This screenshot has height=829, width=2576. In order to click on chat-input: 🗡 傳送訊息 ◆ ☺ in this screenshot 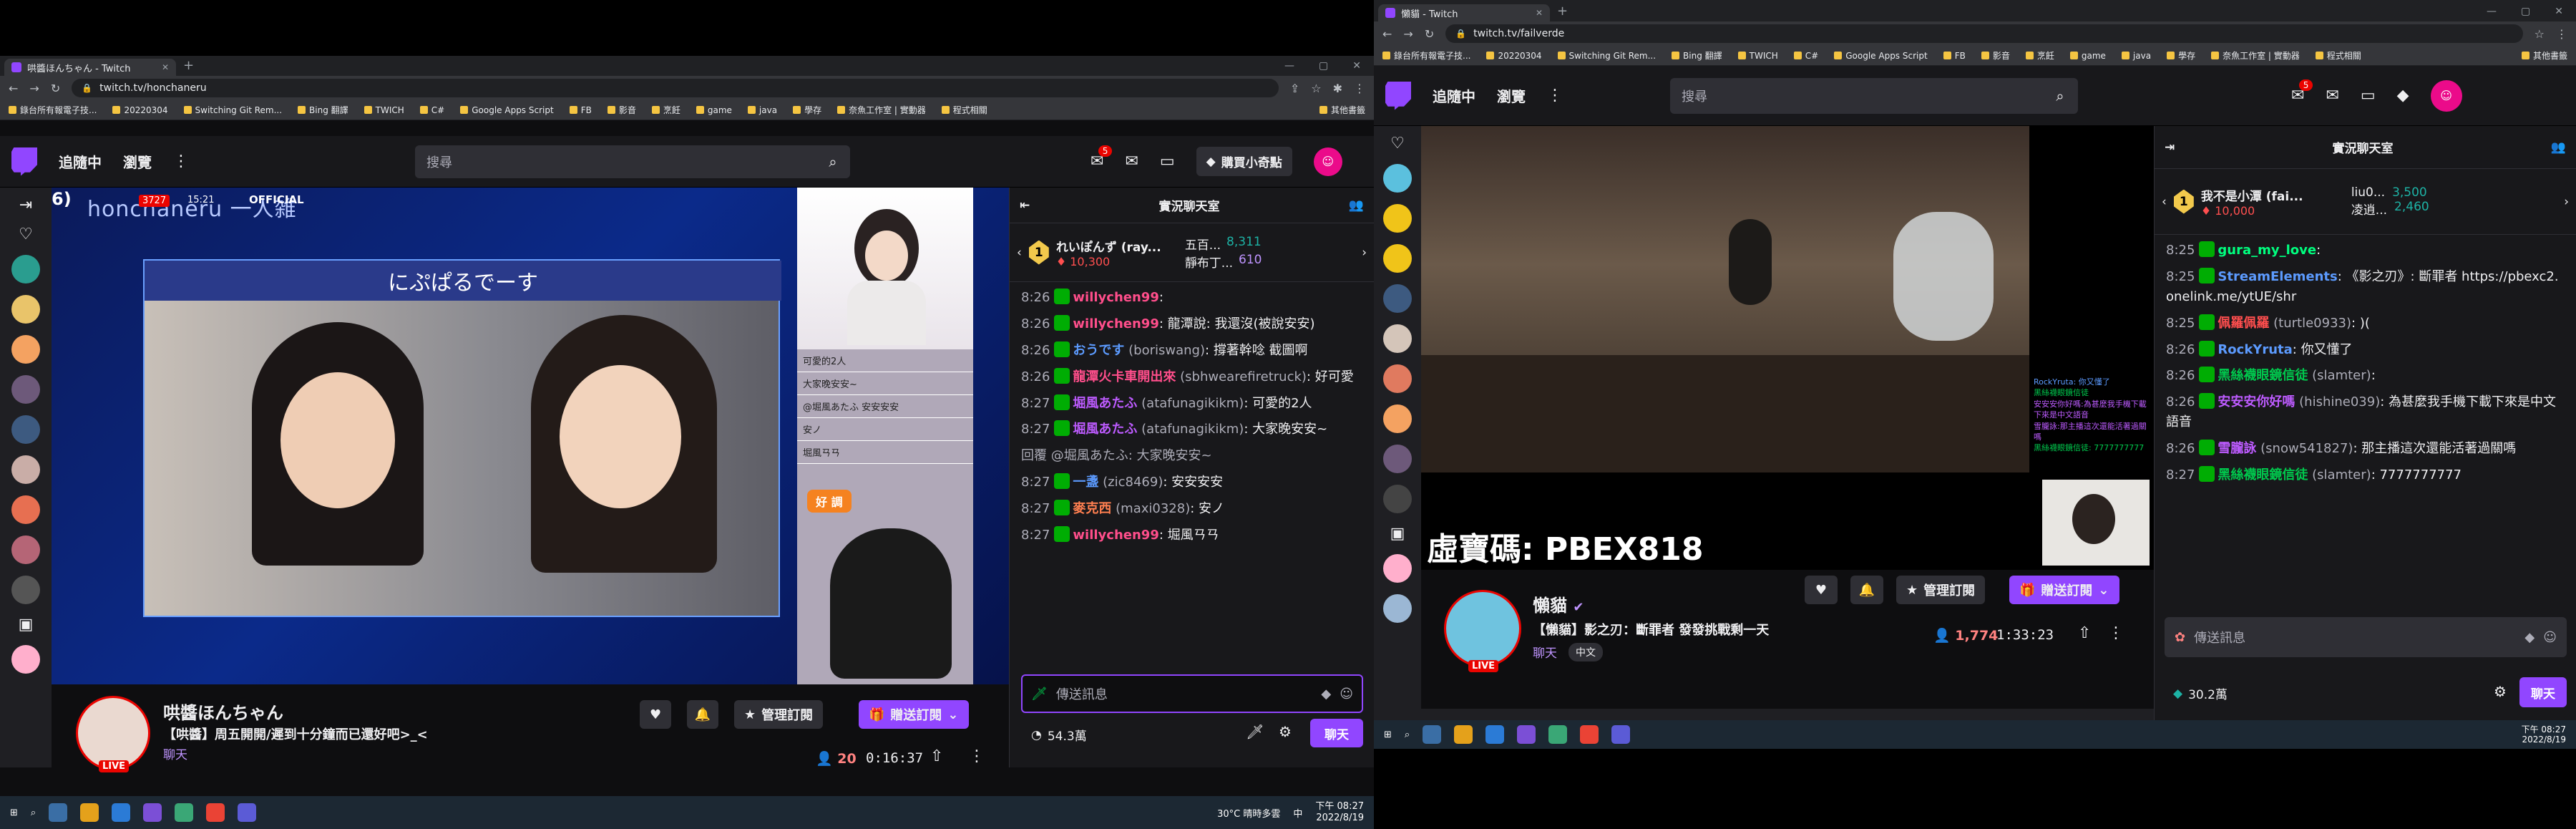, I will do `click(1192, 693)`.